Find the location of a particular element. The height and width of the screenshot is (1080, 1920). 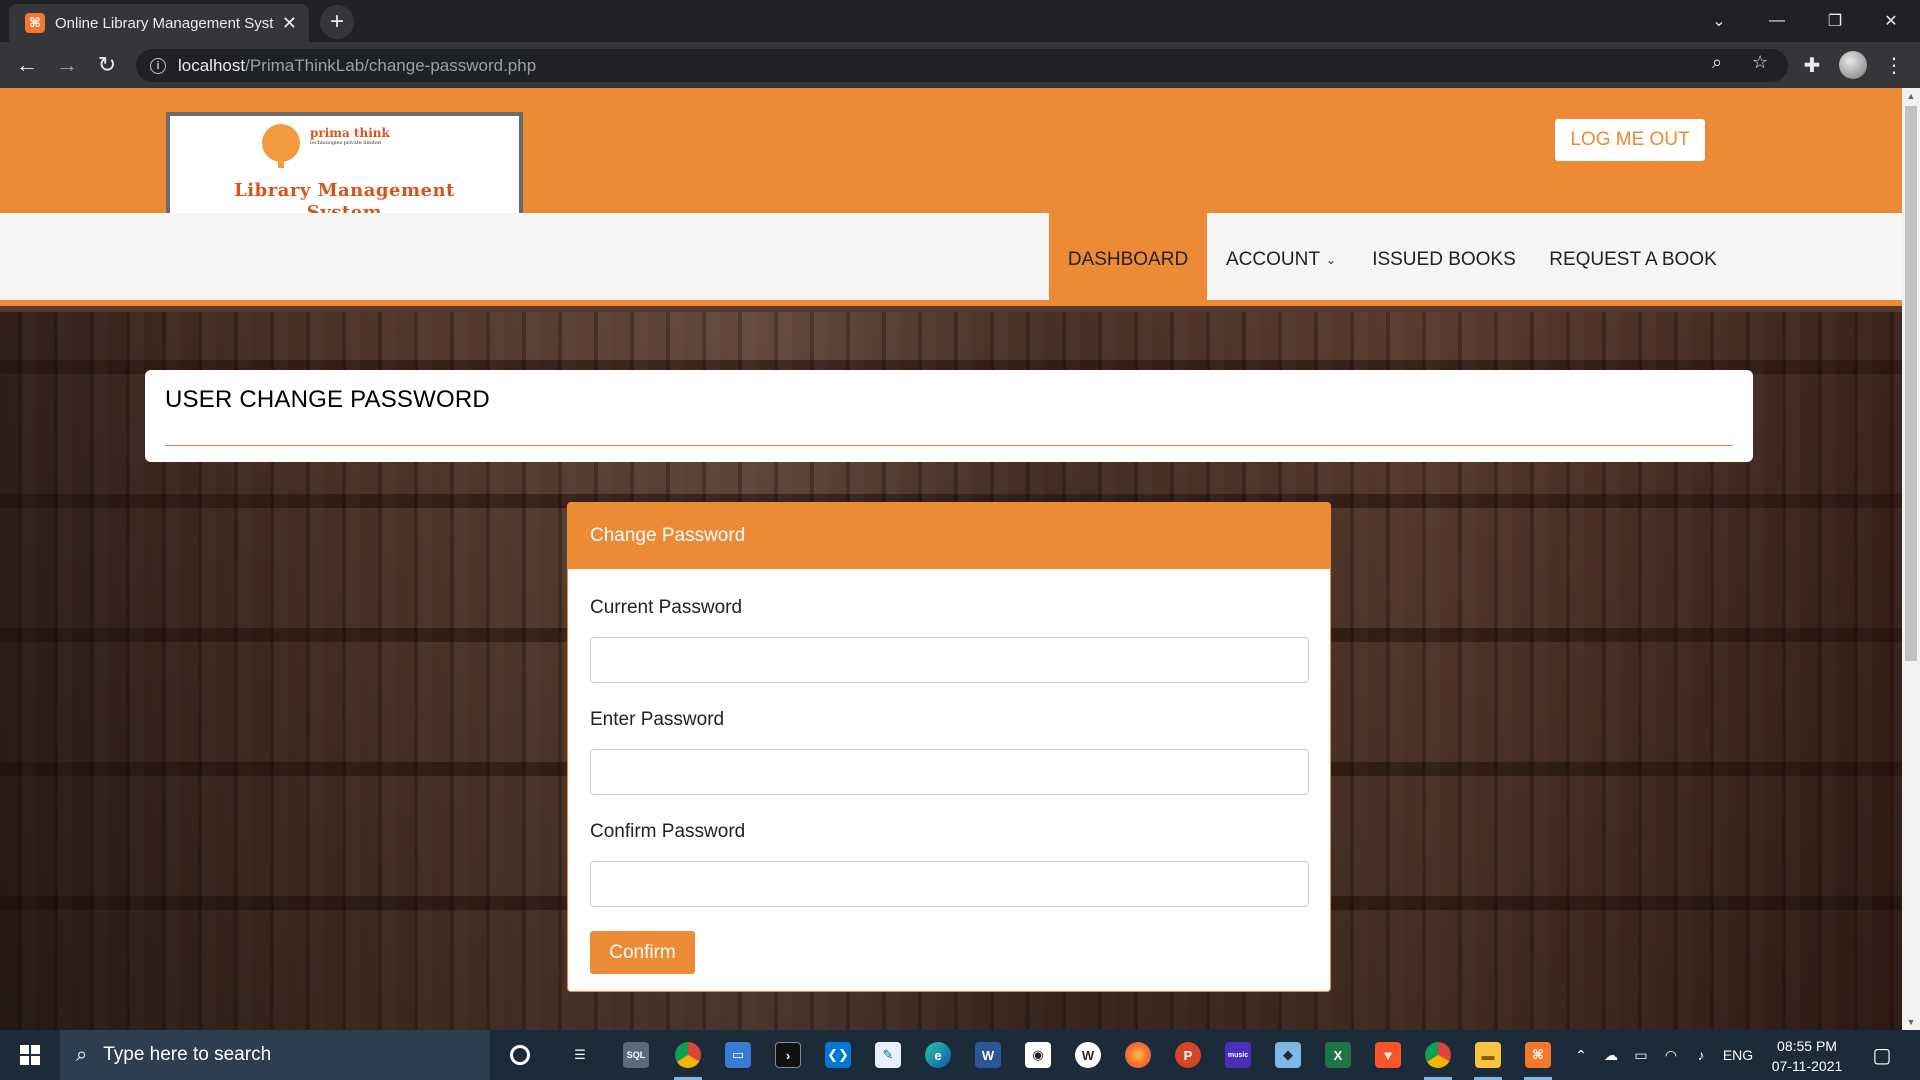

word-icon: W is located at coordinates (988, 1055).